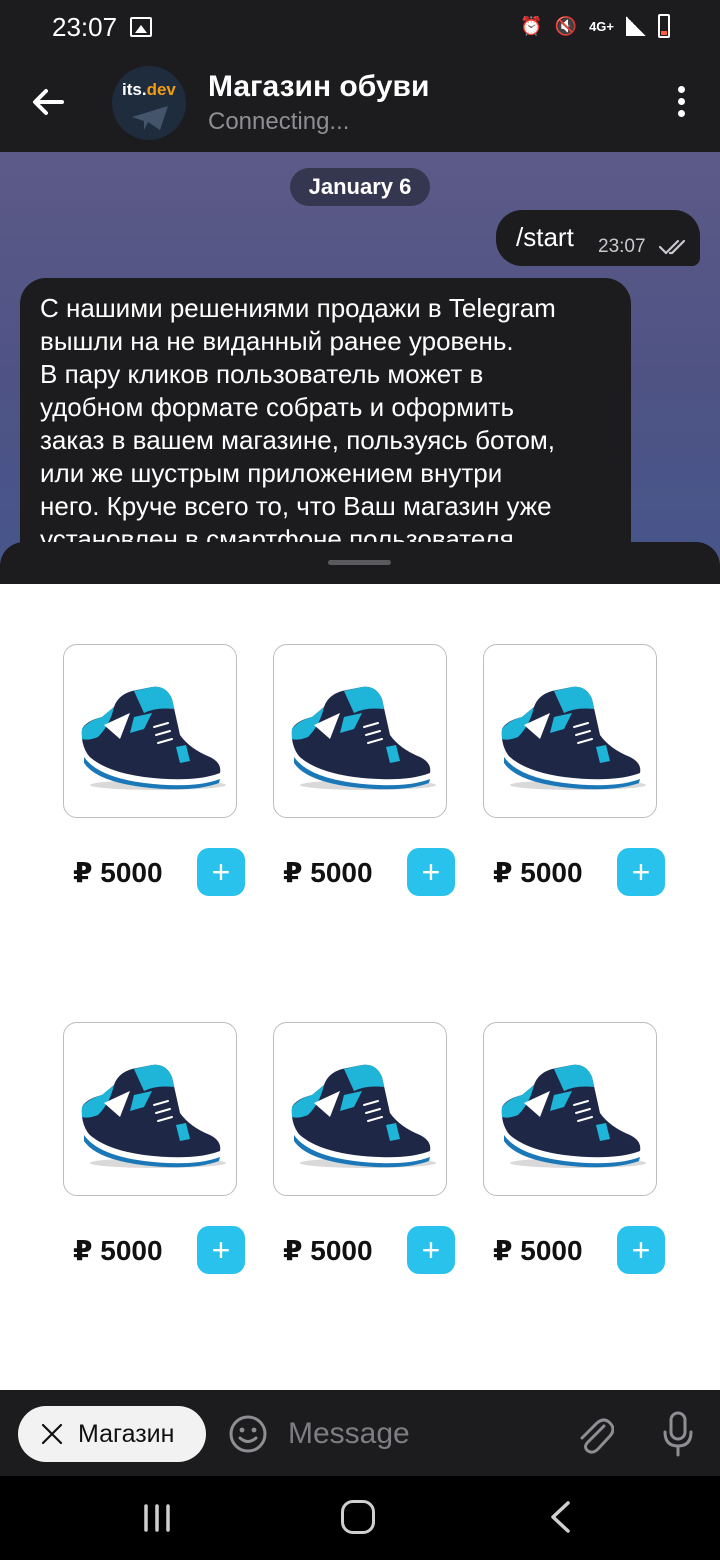  What do you see at coordinates (48, 102) in the screenshot?
I see `back-arrow-icon` at bounding box center [48, 102].